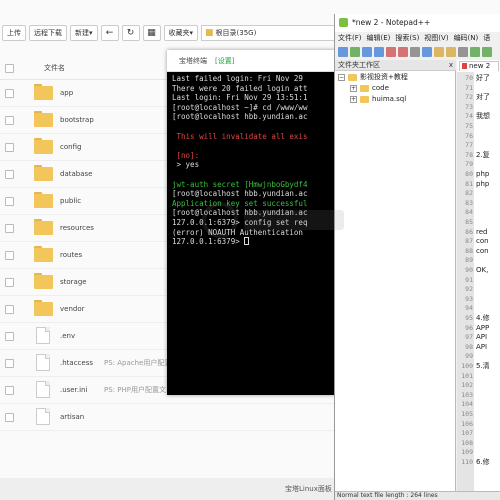 Image resolution: width=500 pixels, height=500 pixels. What do you see at coordinates (109, 33) in the screenshot?
I see `back-icon: ←` at bounding box center [109, 33].